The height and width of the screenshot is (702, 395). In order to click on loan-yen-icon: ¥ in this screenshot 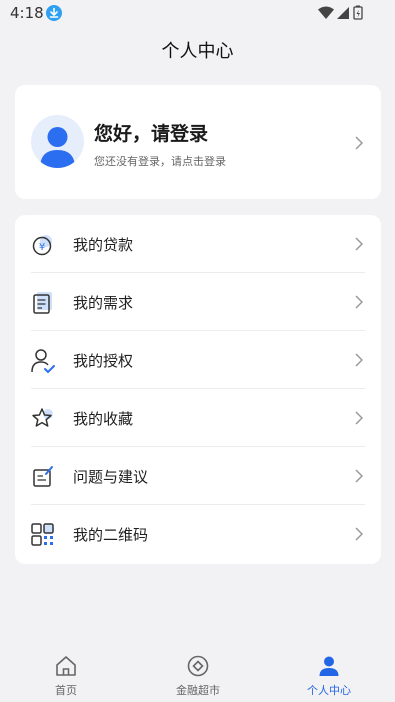, I will do `click(43, 245)`.